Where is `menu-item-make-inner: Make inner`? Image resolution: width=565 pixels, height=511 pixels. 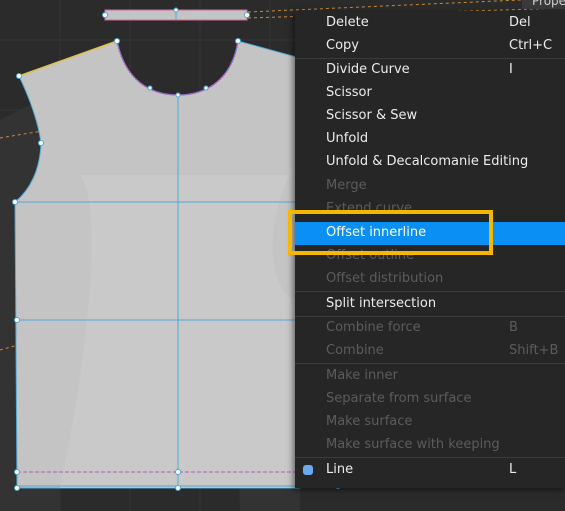 menu-item-make-inner: Make inner is located at coordinates (430, 376).